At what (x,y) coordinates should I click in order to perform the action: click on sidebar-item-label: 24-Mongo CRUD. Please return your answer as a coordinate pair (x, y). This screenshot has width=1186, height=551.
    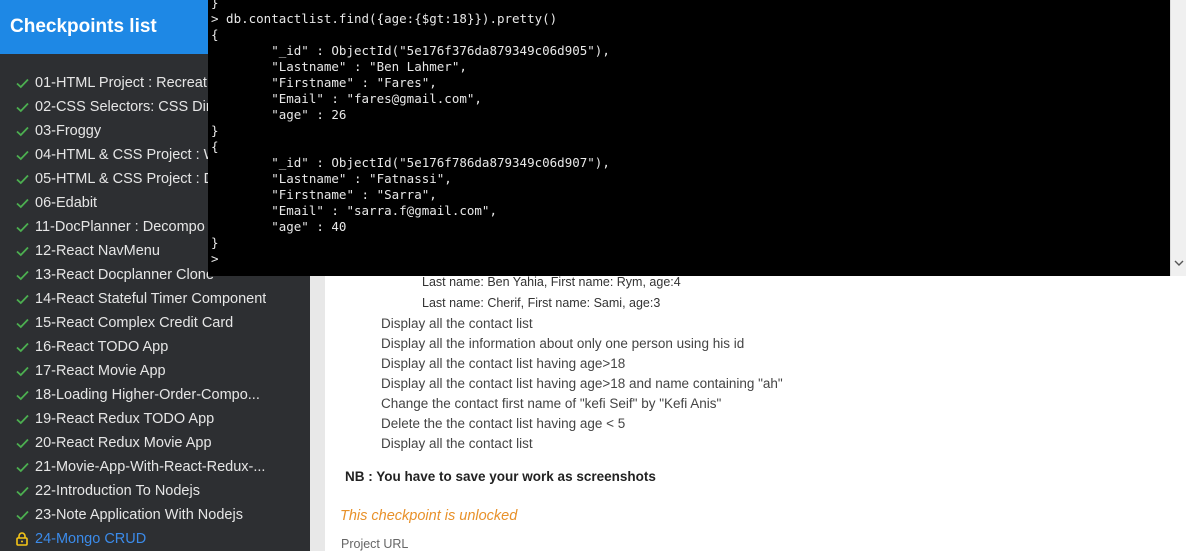
    Looking at the image, I should click on (91, 539).